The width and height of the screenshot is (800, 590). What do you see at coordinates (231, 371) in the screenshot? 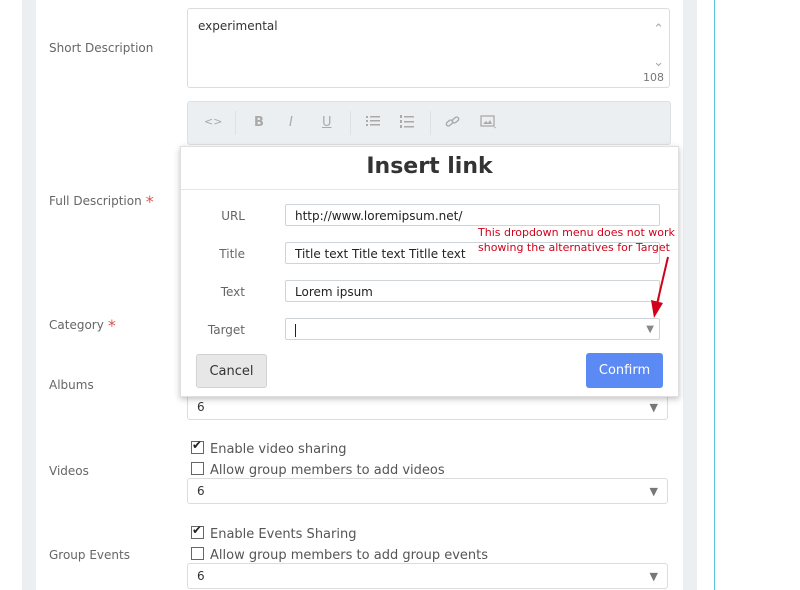
I see `cancel-button: Cancel` at bounding box center [231, 371].